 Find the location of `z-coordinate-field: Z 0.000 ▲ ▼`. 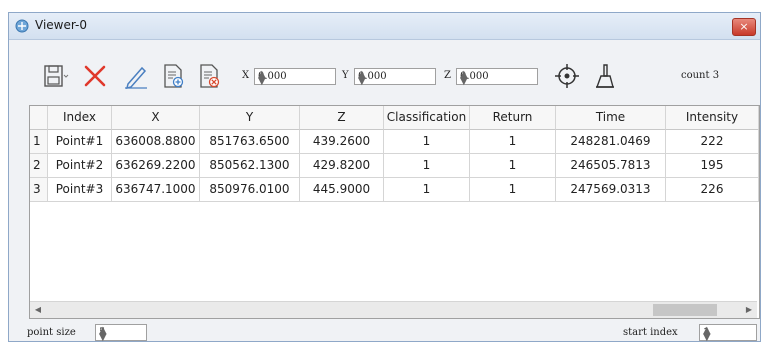

z-coordinate-field: Z 0.000 ▲ ▼ is located at coordinates (492, 77).